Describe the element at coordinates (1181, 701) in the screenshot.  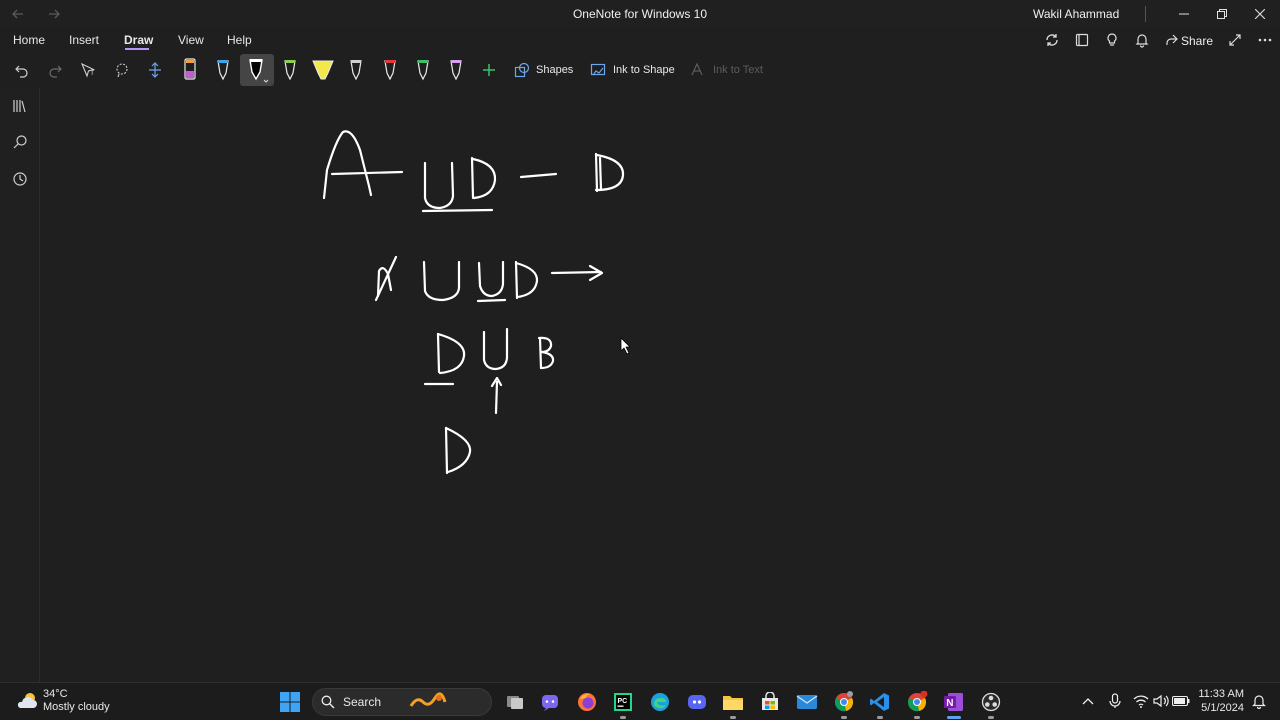
I see `battery-icon` at that location.